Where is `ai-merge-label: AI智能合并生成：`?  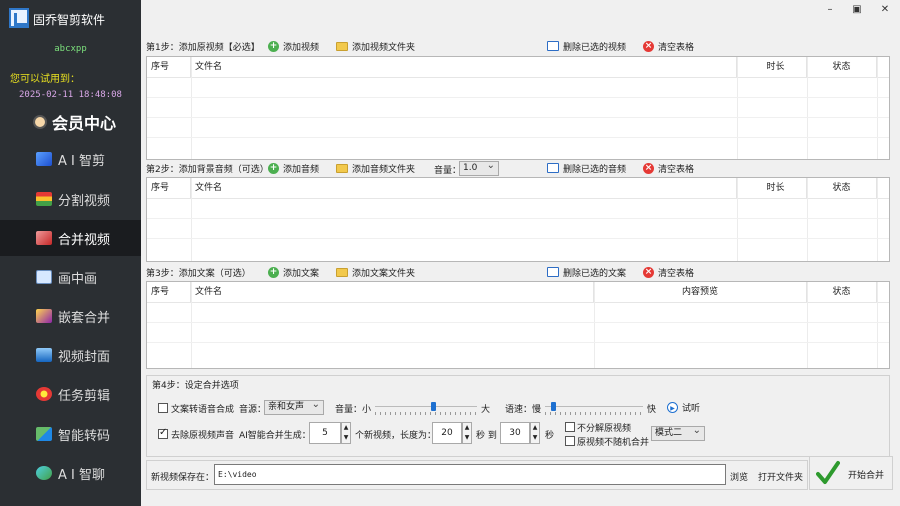
ai-merge-label: AI智能合并生成： is located at coordinates (275, 436).